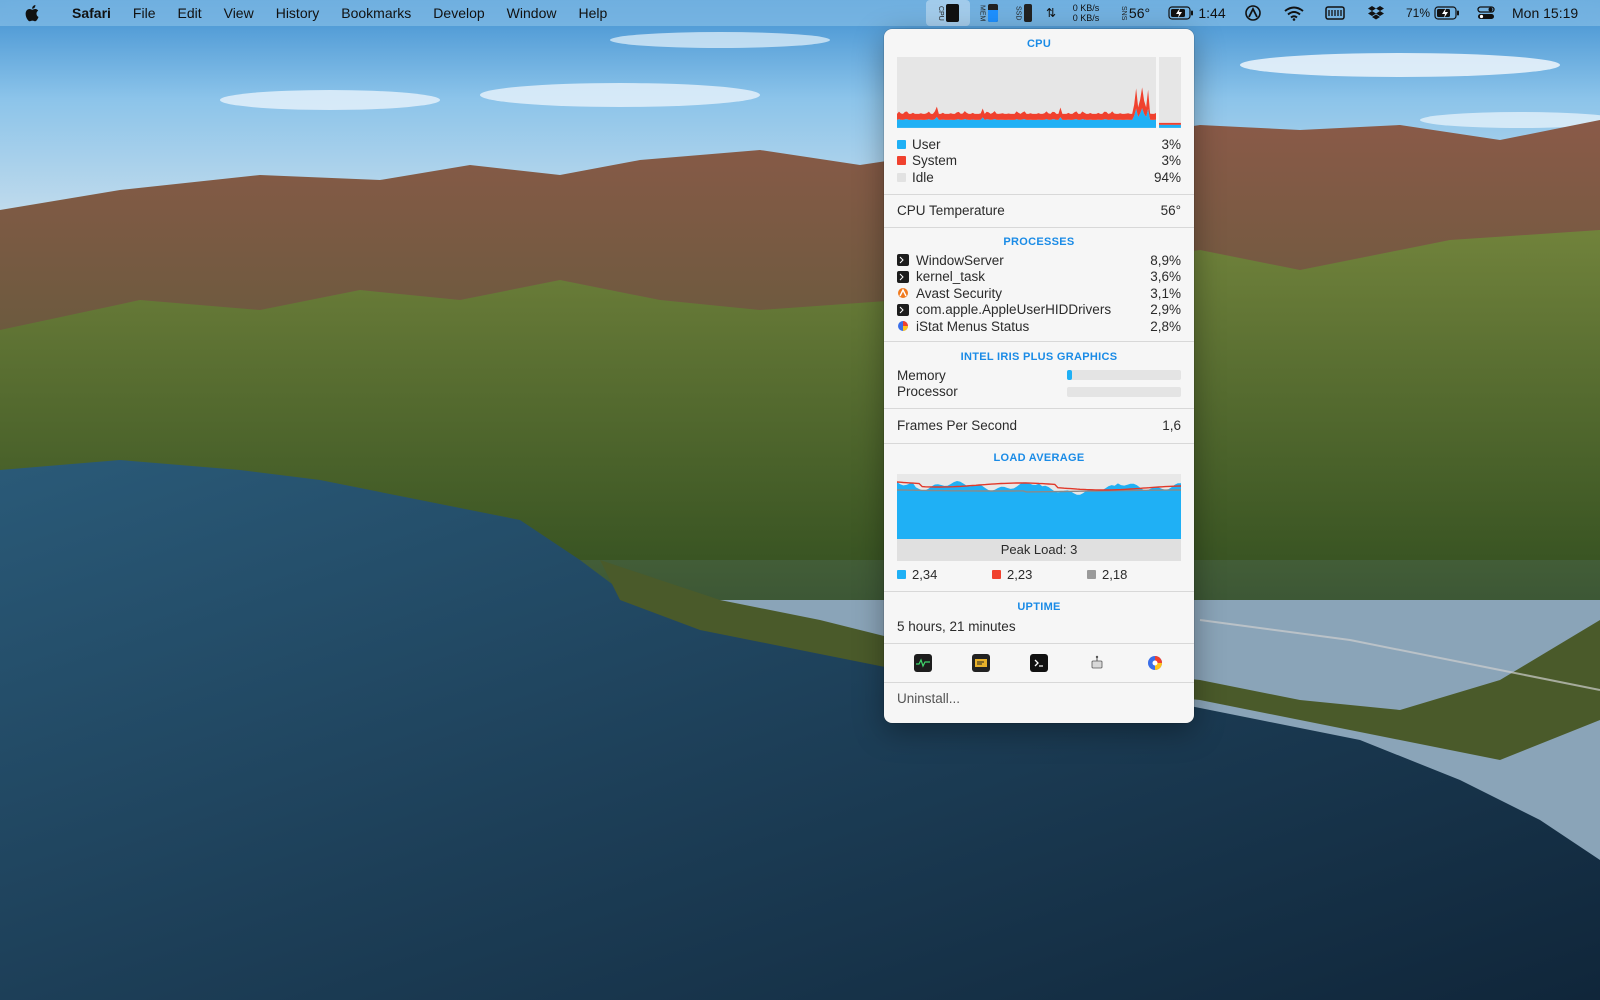 This screenshot has height=1000, width=1600. Describe the element at coordinates (1039, 426) in the screenshot. I see `fps-row: Frames Per Second 1,6` at that location.